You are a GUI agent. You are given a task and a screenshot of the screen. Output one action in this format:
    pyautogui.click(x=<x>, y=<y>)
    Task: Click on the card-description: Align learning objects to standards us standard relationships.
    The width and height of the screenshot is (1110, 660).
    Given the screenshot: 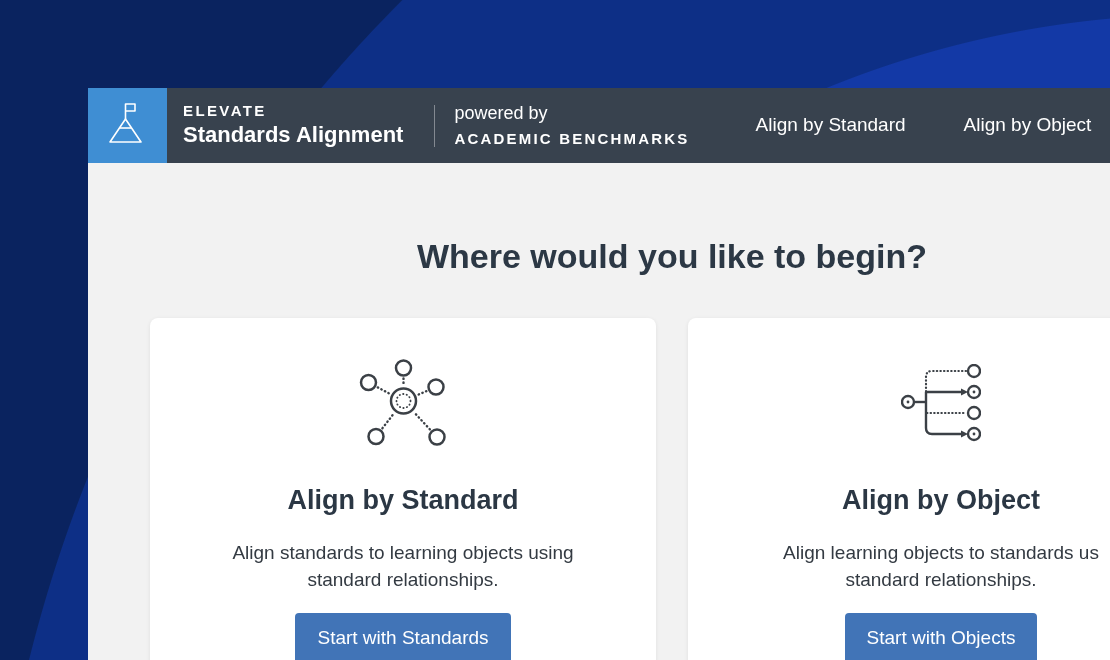 What is the action you would take?
    pyautogui.click(x=941, y=567)
    